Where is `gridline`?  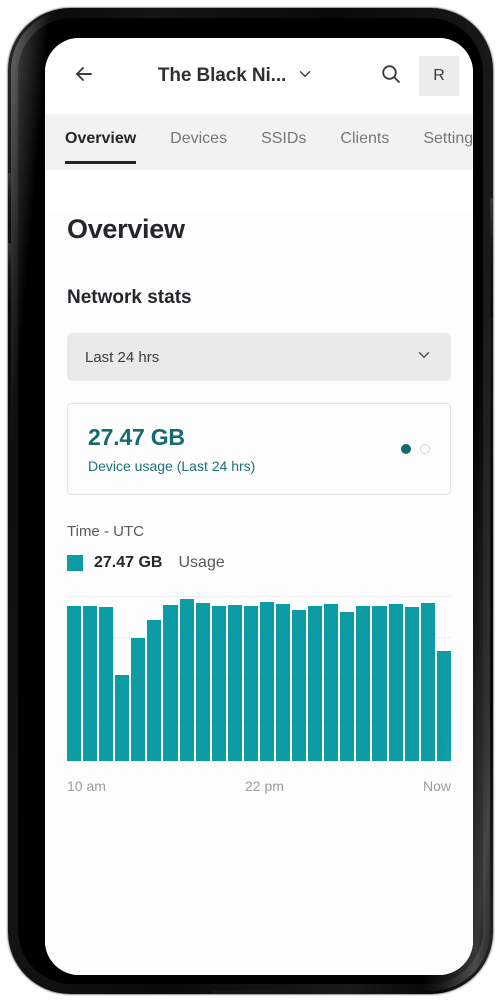 gridline is located at coordinates (259, 761).